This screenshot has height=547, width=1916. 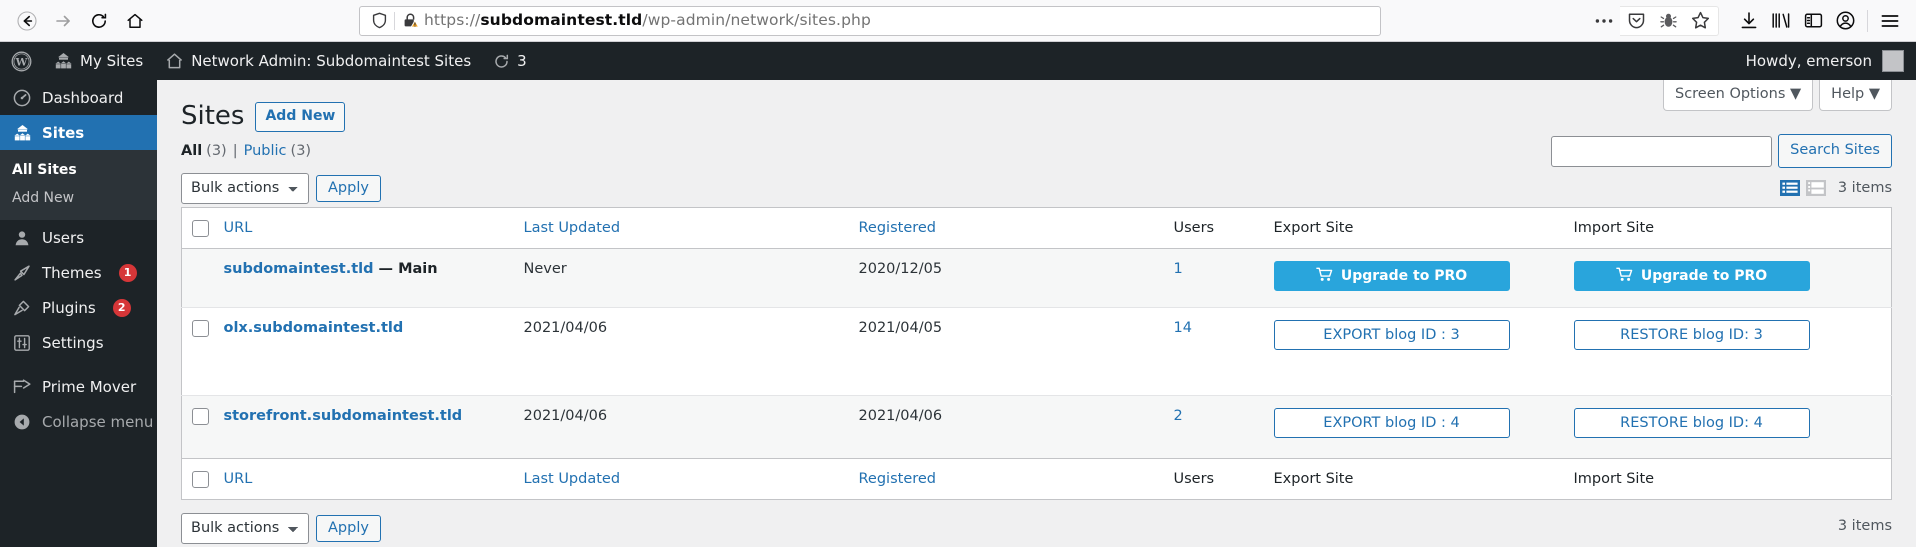 What do you see at coordinates (1738, 95) in the screenshot?
I see `screen-options-button: Screen Options ▼` at bounding box center [1738, 95].